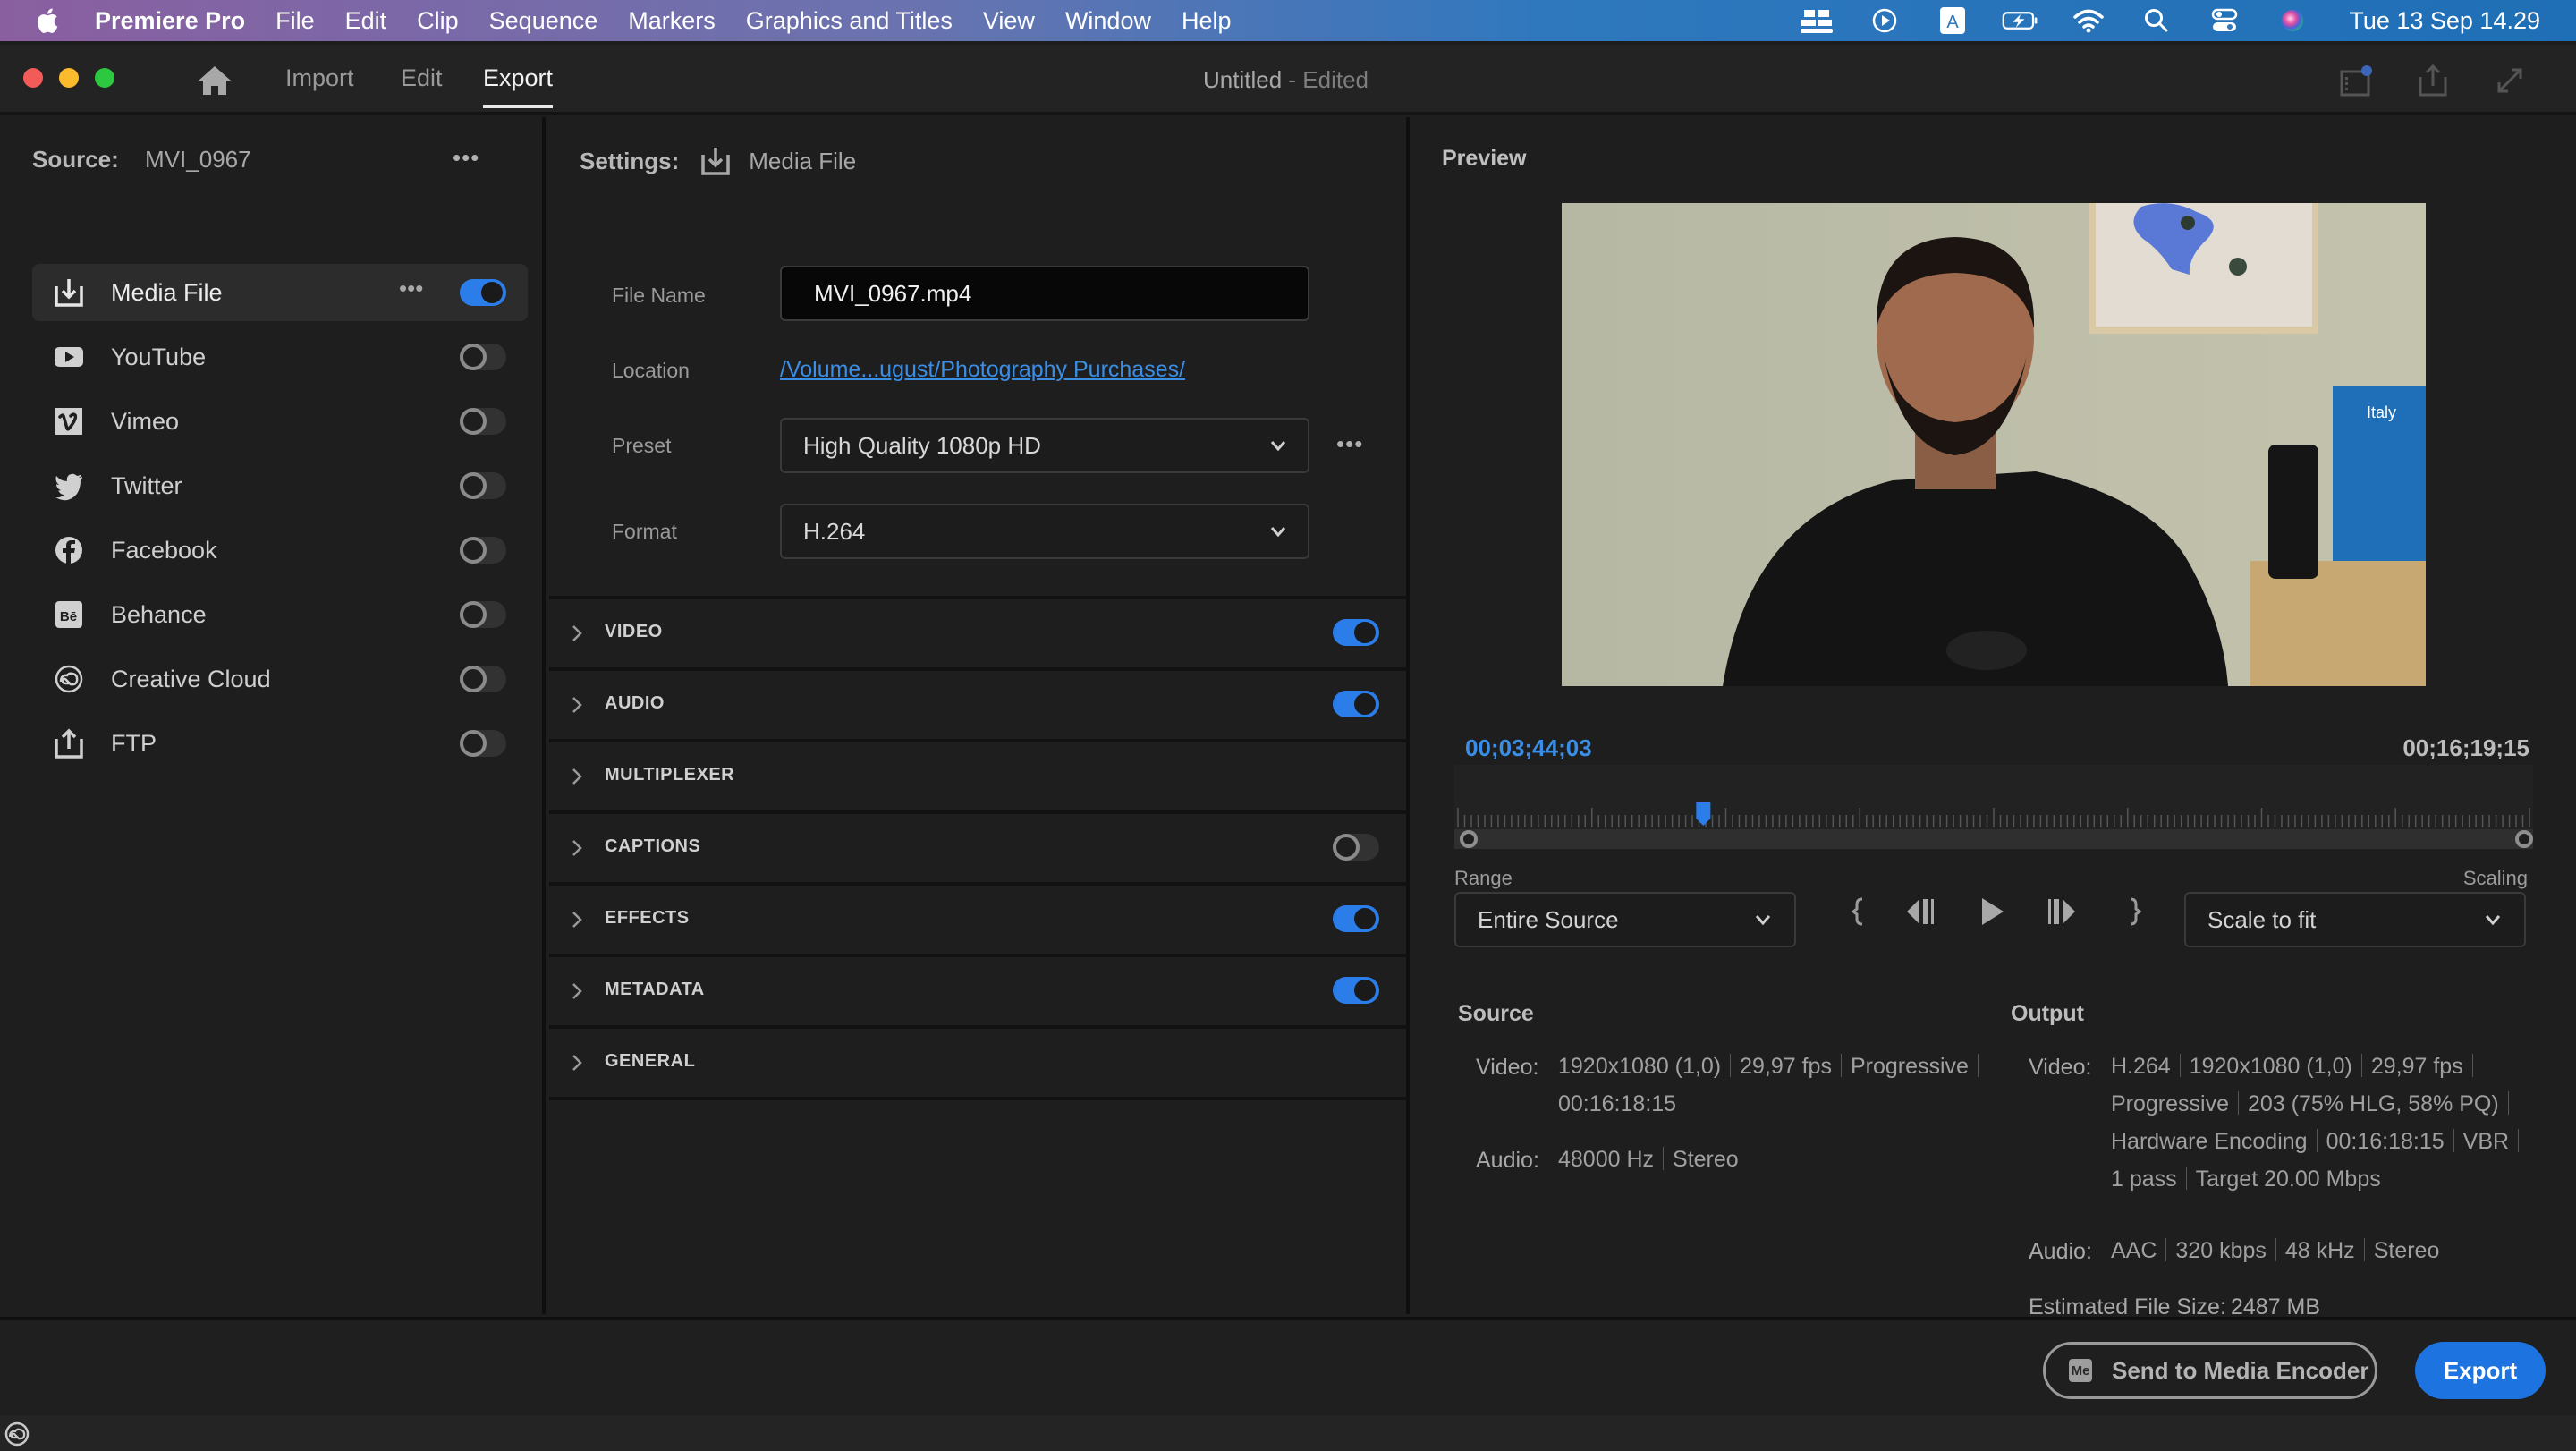 This screenshot has height=1451, width=2576. What do you see at coordinates (1859, 911) in the screenshot?
I see `mark-in-icon` at bounding box center [1859, 911].